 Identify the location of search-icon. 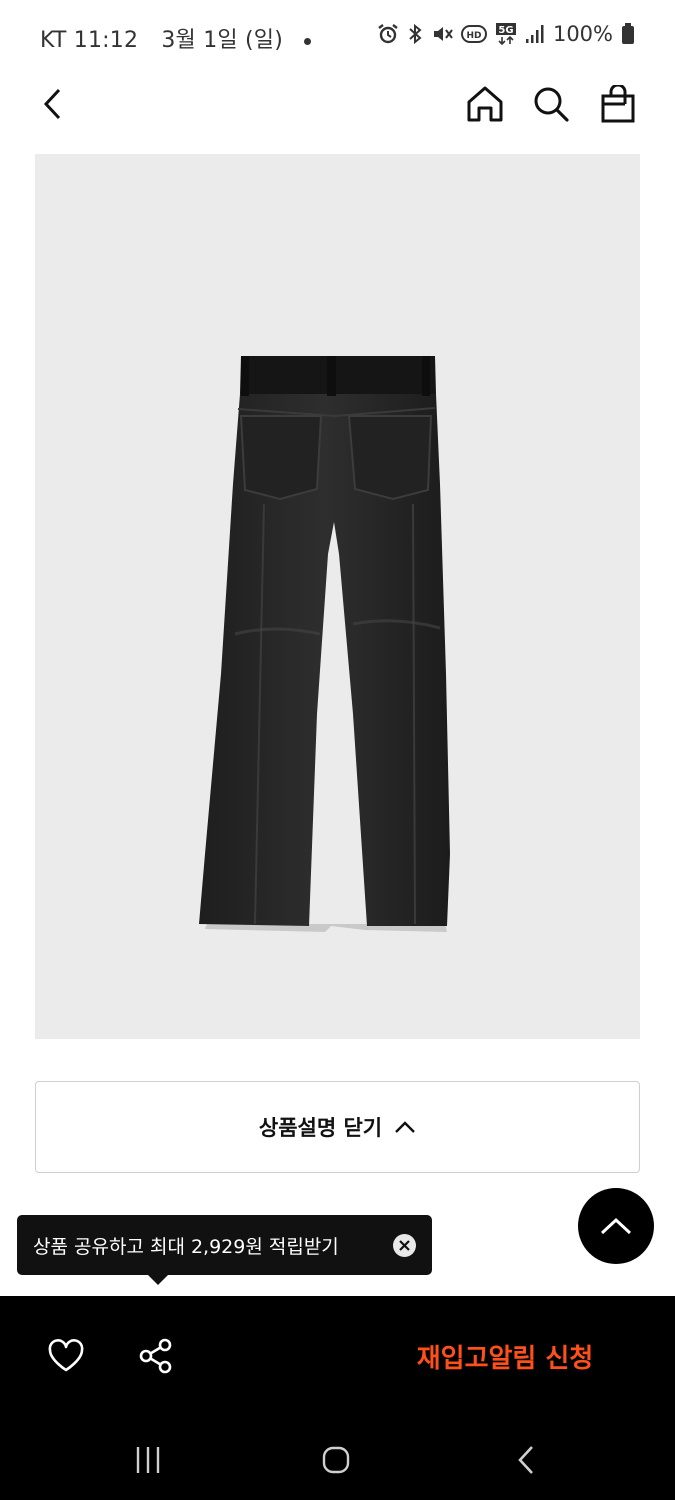
(551, 104).